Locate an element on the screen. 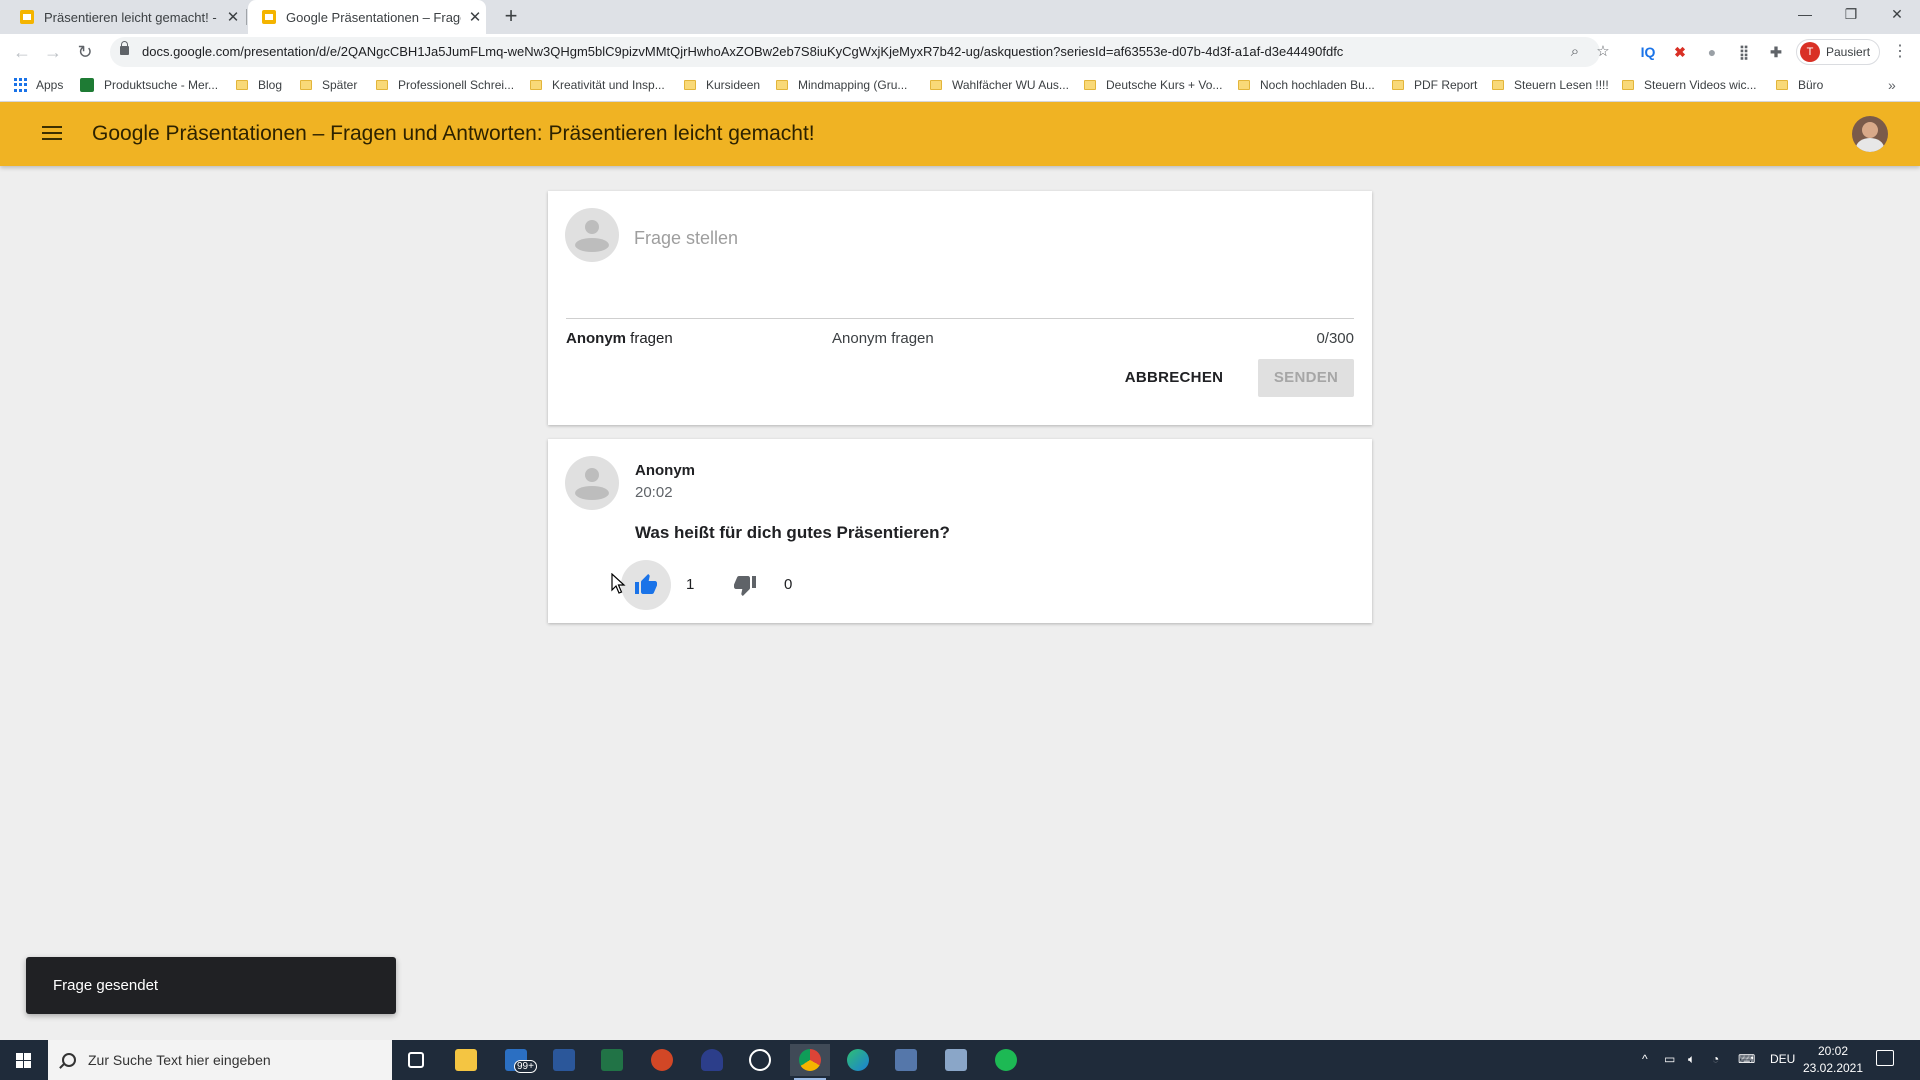  character-counter: 0/300 is located at coordinates (1335, 338).